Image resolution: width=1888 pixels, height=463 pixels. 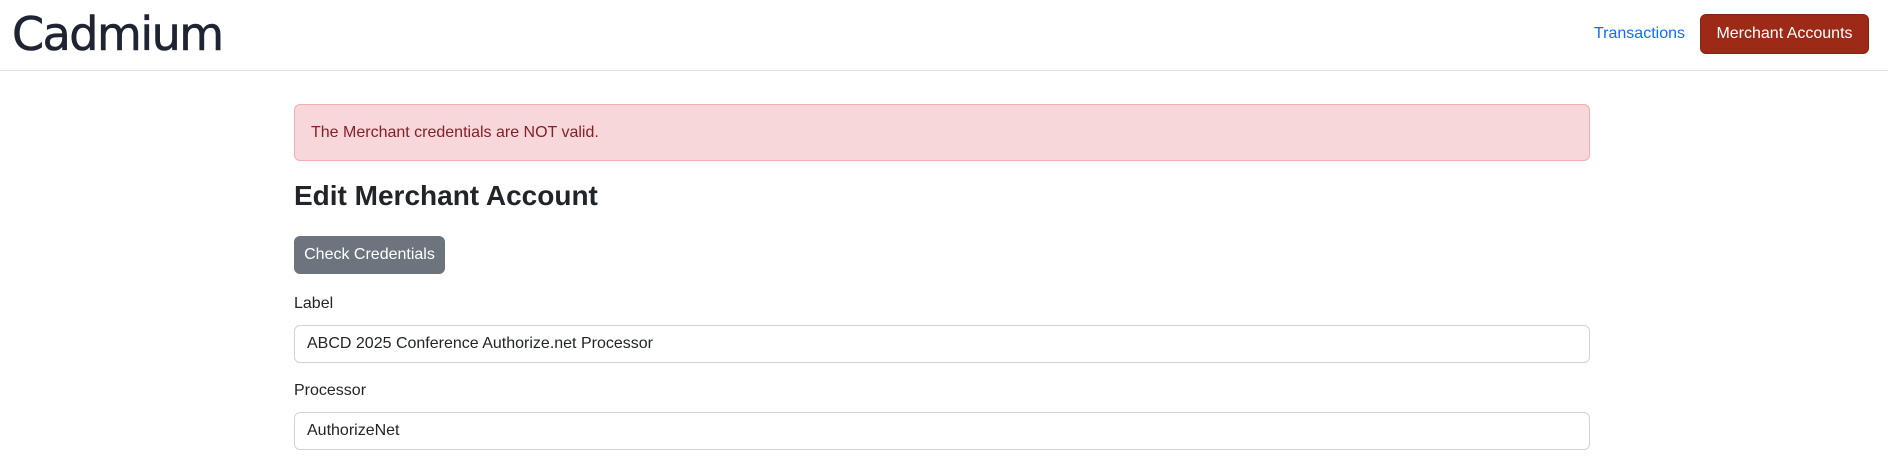 What do you see at coordinates (1784, 34) in the screenshot?
I see `merchant-accounts-button: Merchant Accounts` at bounding box center [1784, 34].